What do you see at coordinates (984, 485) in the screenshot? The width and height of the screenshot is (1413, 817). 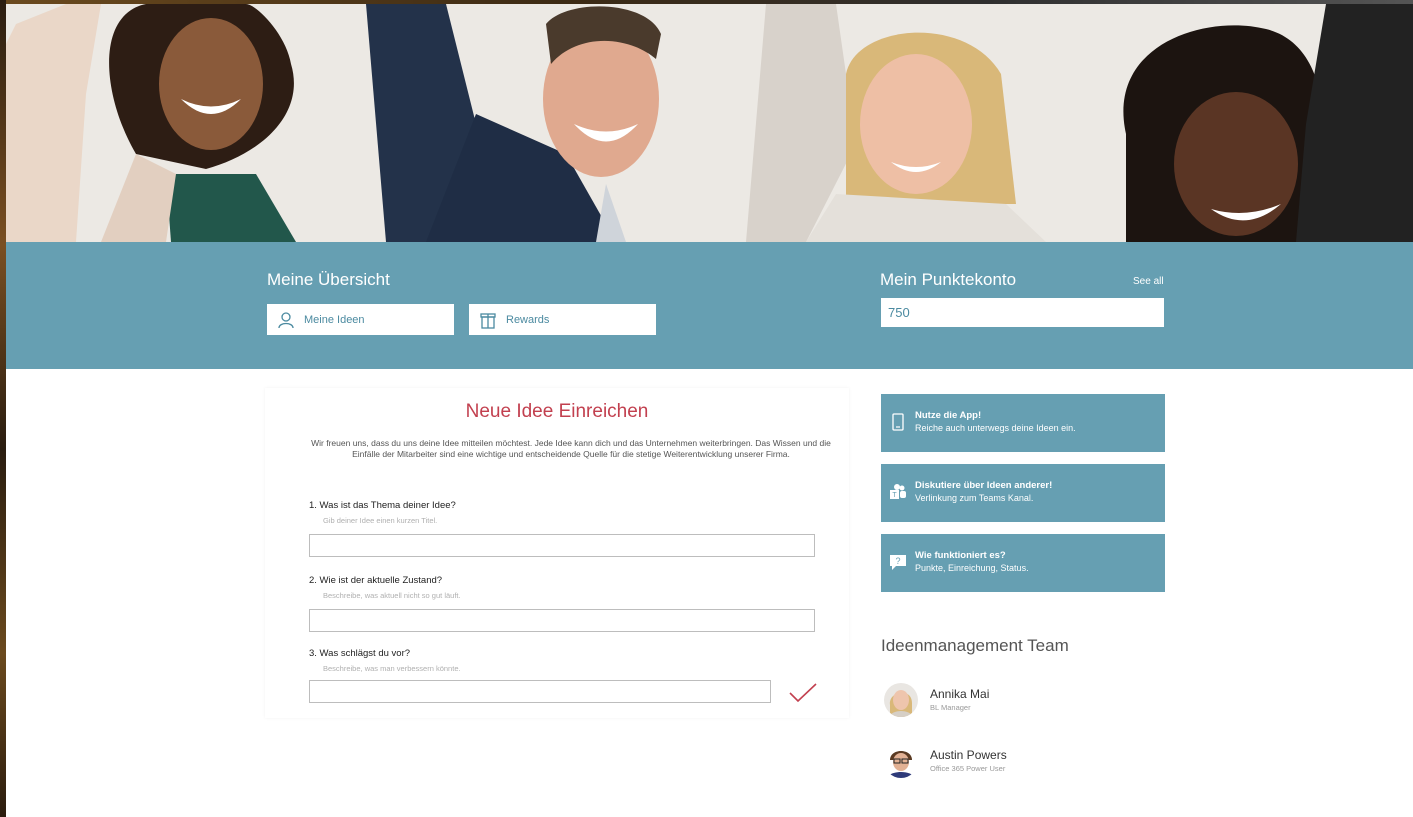 I see `tile-title: Diskutiere über Ideen anderer!` at bounding box center [984, 485].